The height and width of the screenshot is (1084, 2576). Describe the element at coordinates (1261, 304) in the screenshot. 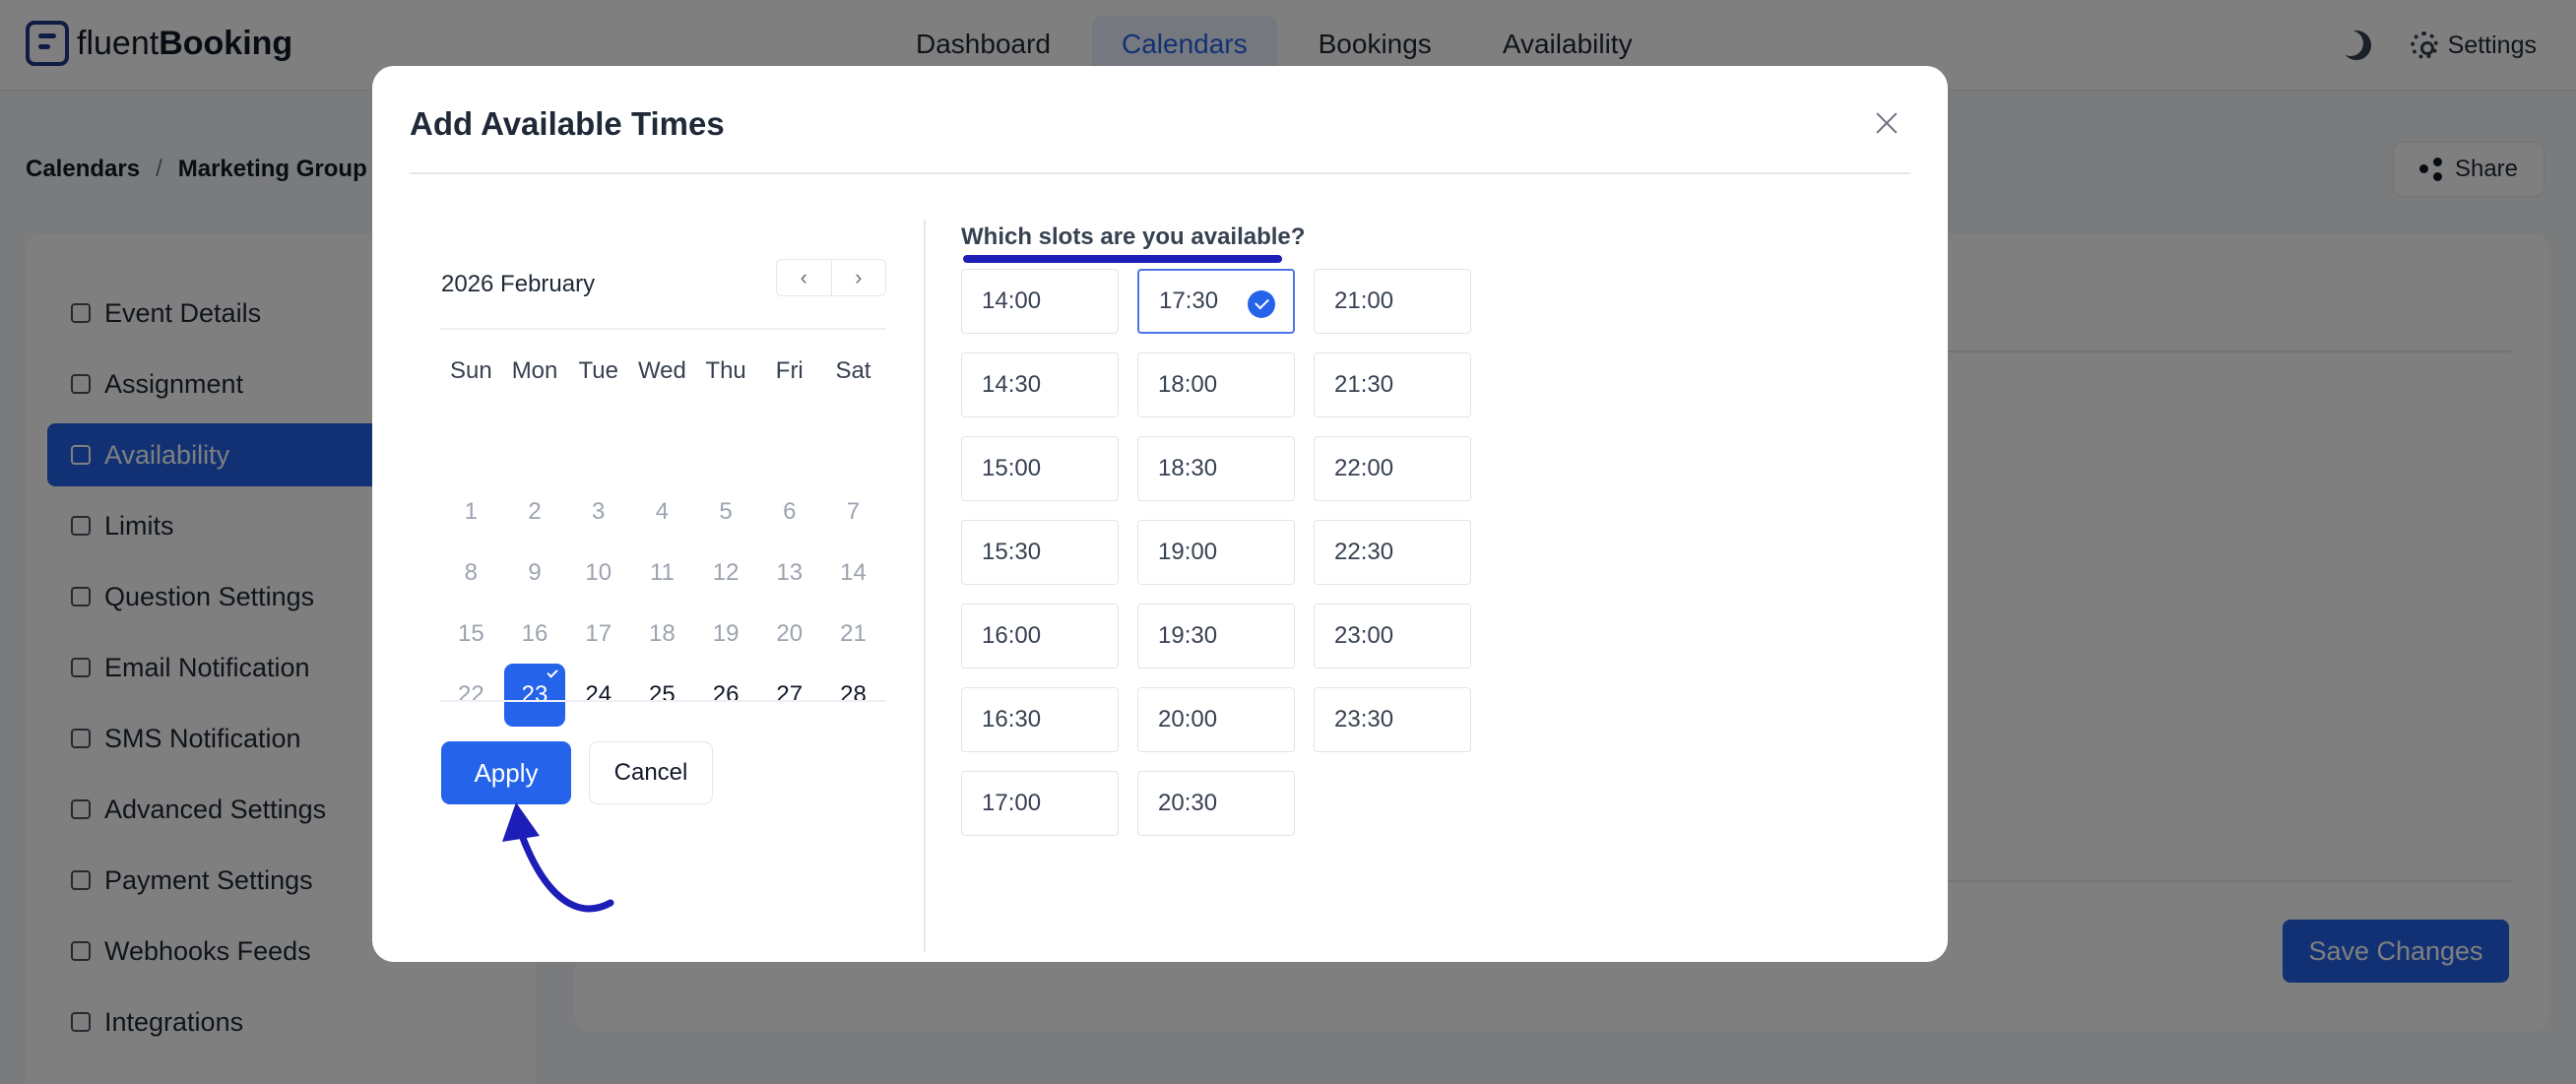

I see `check-circle-icon` at that location.